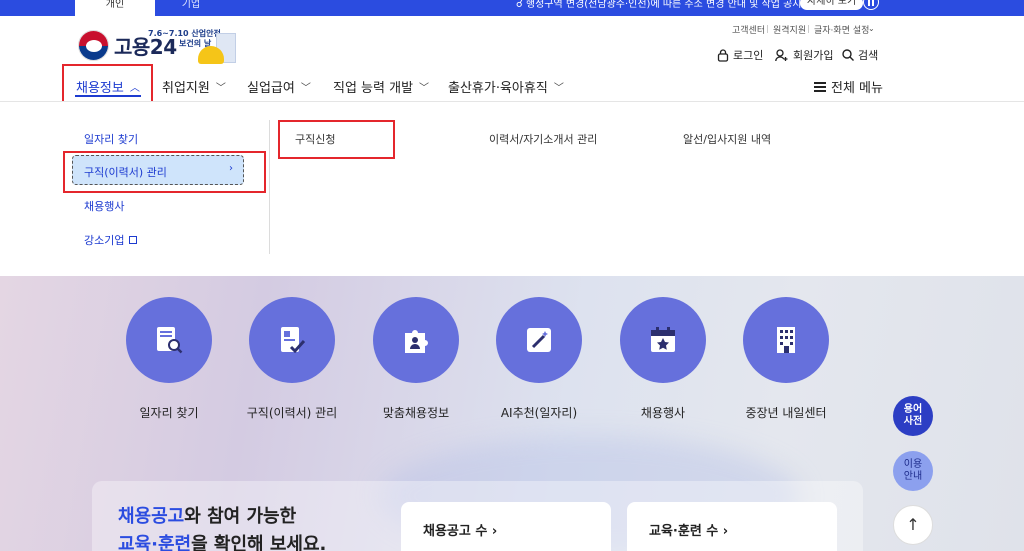 This screenshot has width=1024, height=551. What do you see at coordinates (373, 88) in the screenshot?
I see `nav-label: 직업 능력 개발` at bounding box center [373, 88].